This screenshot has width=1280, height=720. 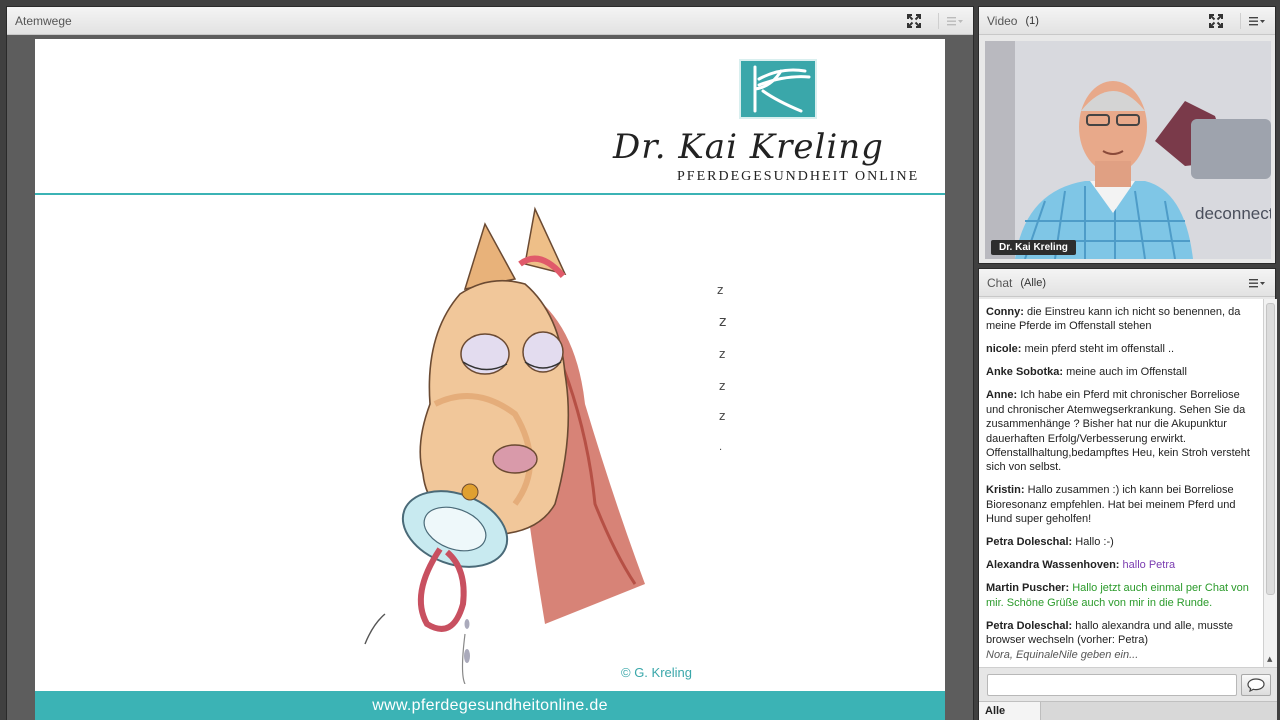 I want to click on chat-username: Anke Sobotka:, so click(x=1025, y=372).